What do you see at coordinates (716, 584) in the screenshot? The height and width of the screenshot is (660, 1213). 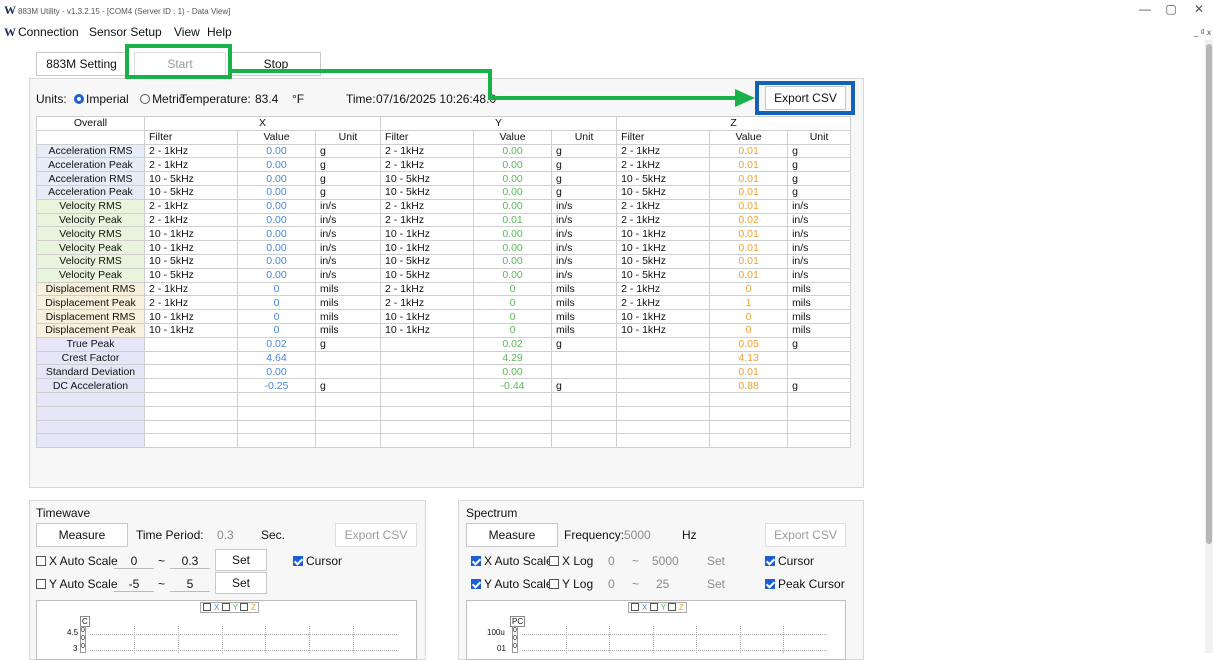 I see `spectrum-y-set-button: Set` at bounding box center [716, 584].